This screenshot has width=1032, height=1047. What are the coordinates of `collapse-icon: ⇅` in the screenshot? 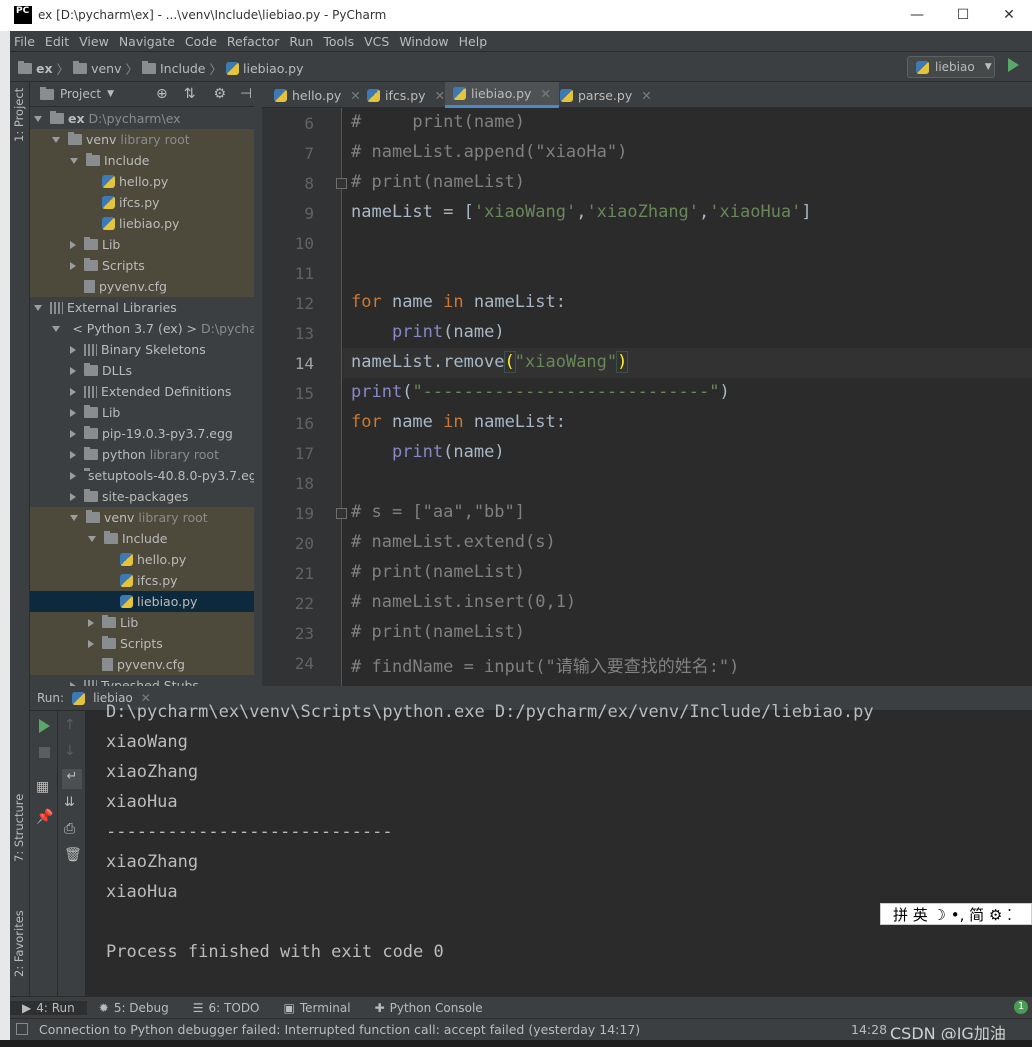 It's located at (190, 94).